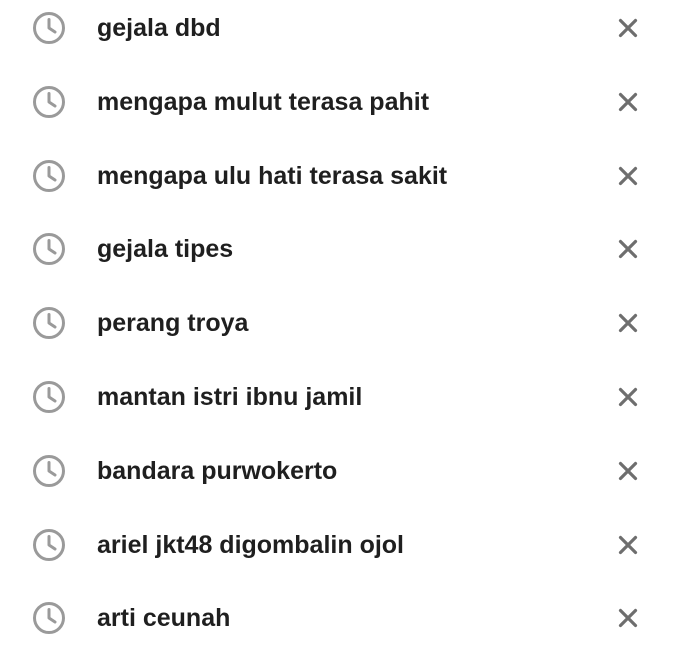 The image size is (680, 664). What do you see at coordinates (230, 397) in the screenshot?
I see `history-item-label: mantan istri ibnu jamil` at bounding box center [230, 397].